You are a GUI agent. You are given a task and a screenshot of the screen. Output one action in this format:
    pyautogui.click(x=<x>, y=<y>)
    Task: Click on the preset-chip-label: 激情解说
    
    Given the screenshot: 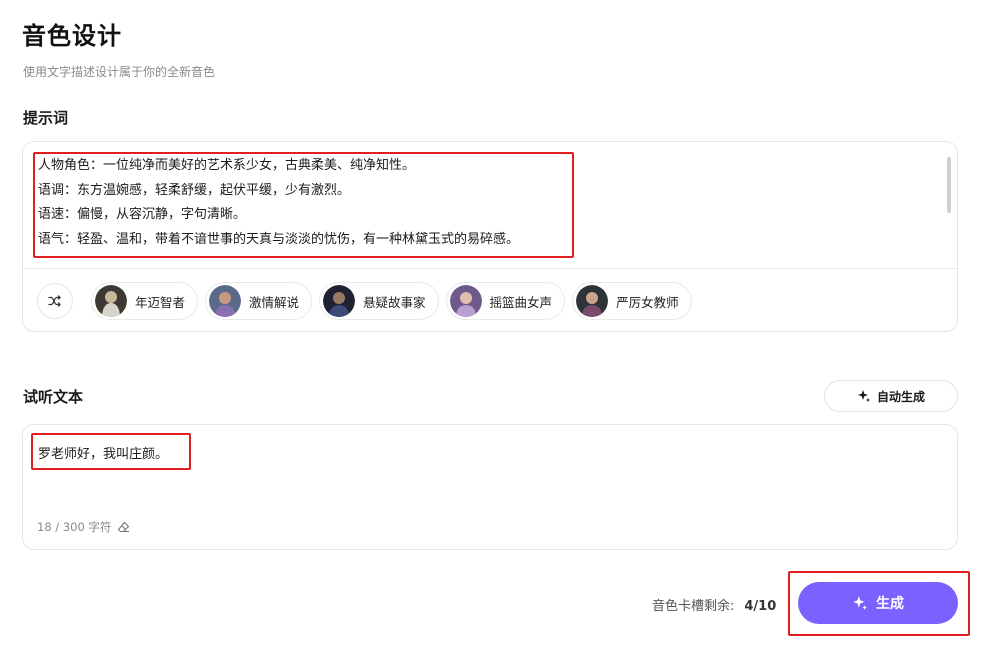 What is the action you would take?
    pyautogui.click(x=274, y=302)
    